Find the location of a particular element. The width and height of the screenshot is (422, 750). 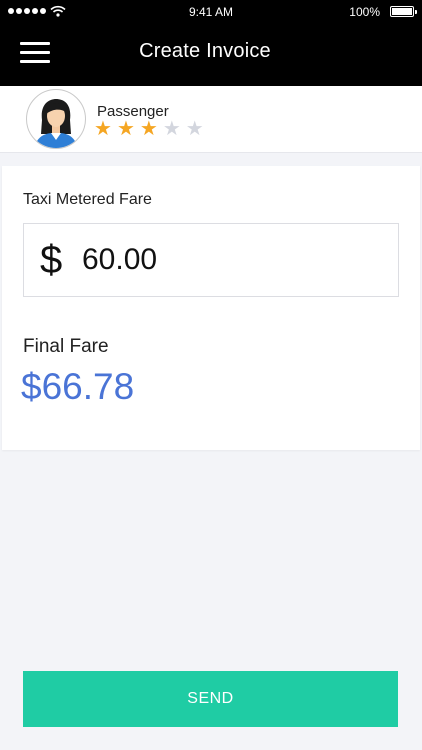

final-fare-value: $66.78 is located at coordinates (78, 386).